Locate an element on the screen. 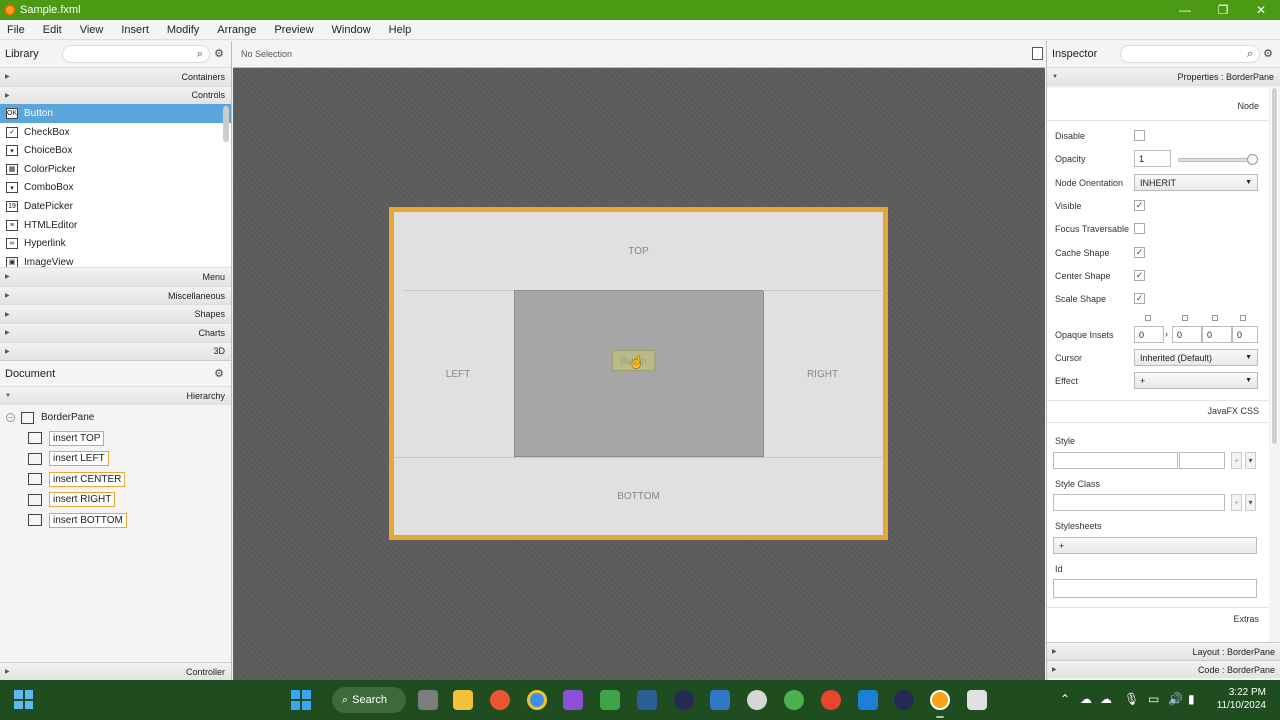 The image size is (1280, 720). library-gear-icon: ⚙ is located at coordinates (219, 53).